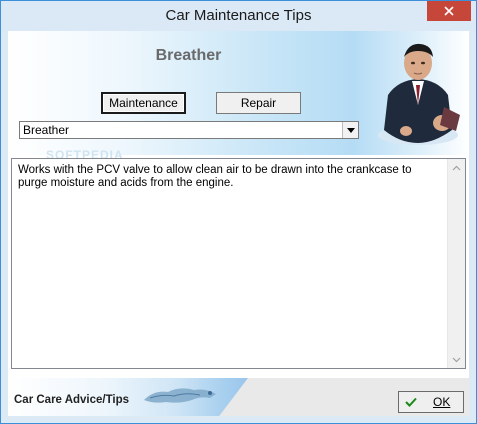 This screenshot has height=424, width=477. I want to click on checkmark-icon, so click(411, 402).